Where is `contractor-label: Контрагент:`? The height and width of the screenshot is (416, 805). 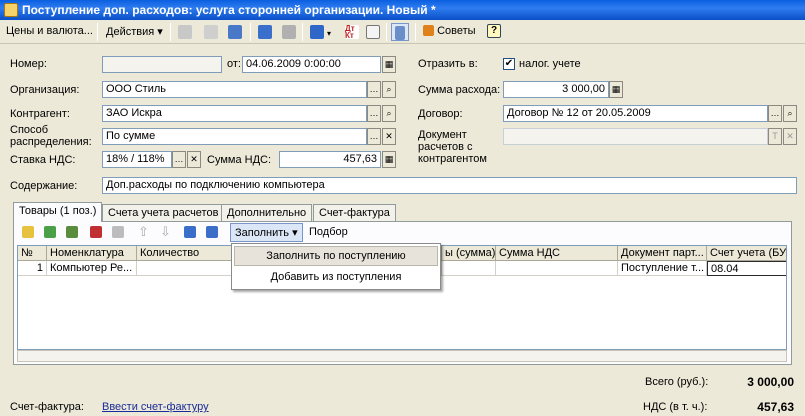 contractor-label: Контрагент: is located at coordinates (40, 114).